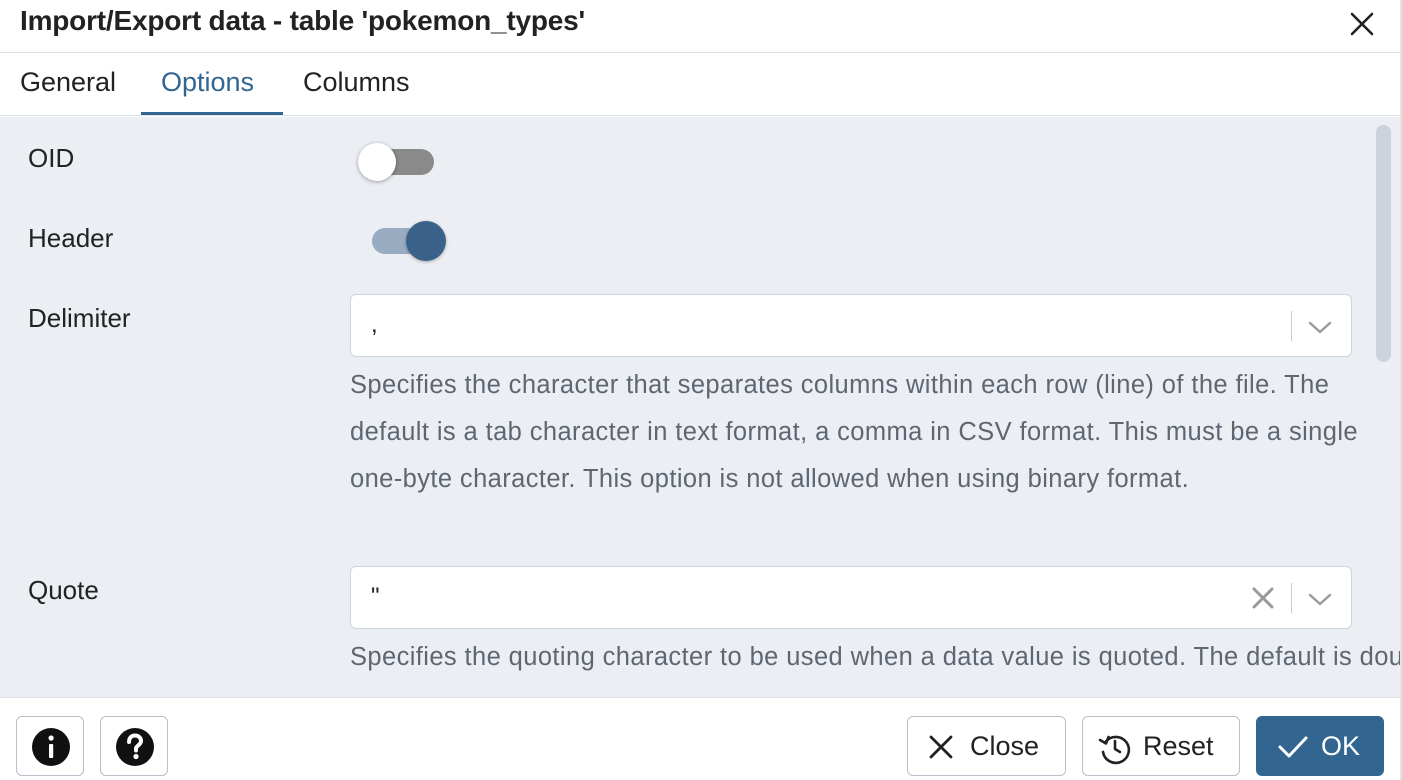 Image resolution: width=1402 pixels, height=780 pixels. What do you see at coordinates (1383, 243) in the screenshot?
I see `vertical-scrollbar` at bounding box center [1383, 243].